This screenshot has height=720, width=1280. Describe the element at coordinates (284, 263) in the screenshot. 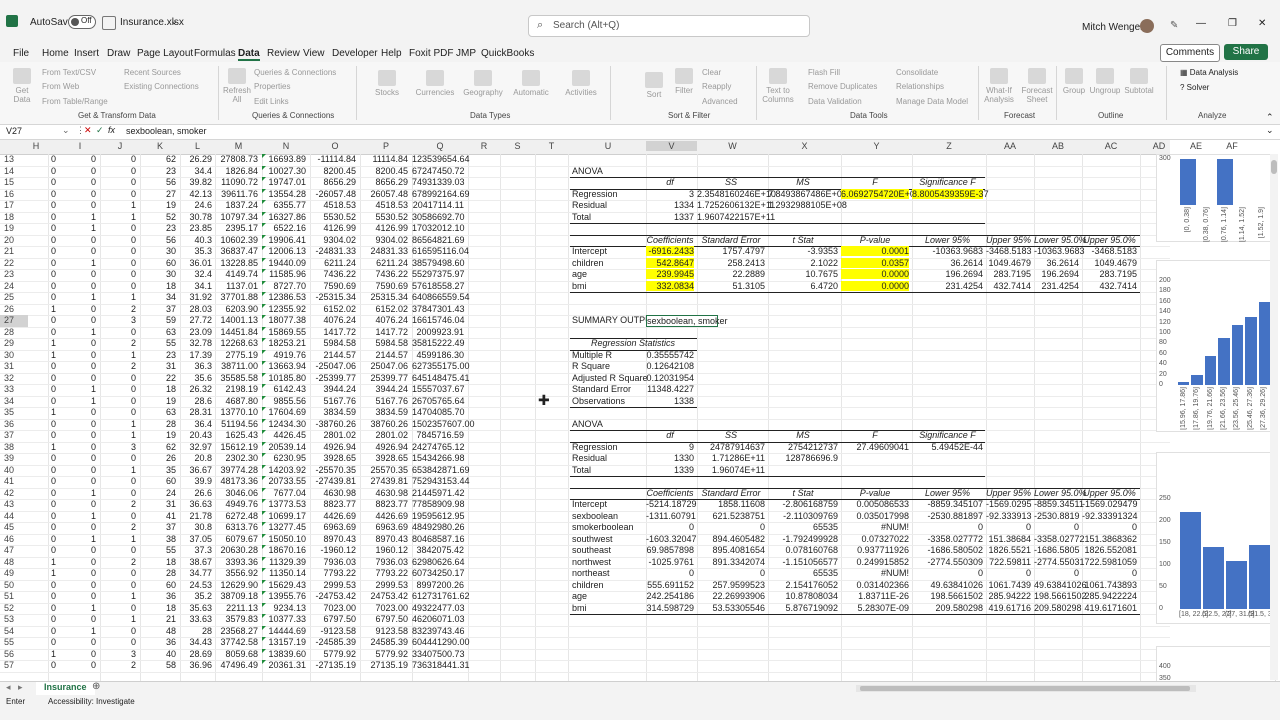

I see `table-cell: 19440.09` at that location.